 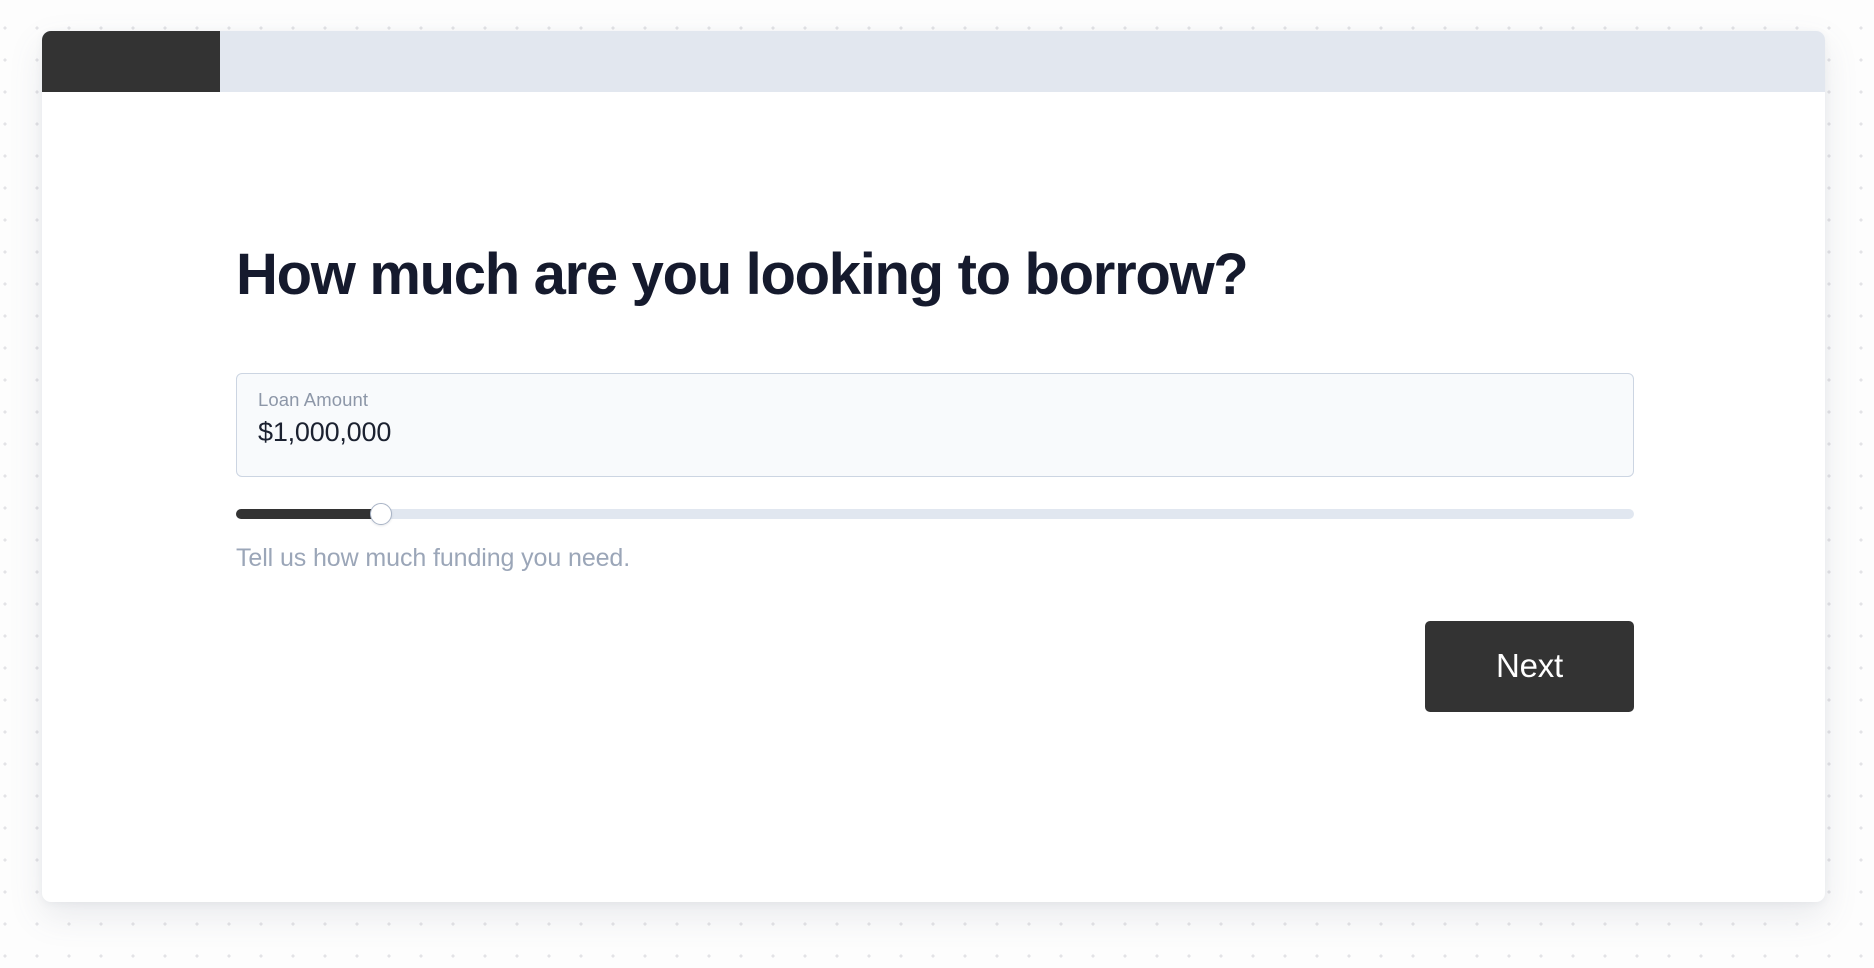 What do you see at coordinates (935, 666) in the screenshot?
I see `form-actions: Next` at bounding box center [935, 666].